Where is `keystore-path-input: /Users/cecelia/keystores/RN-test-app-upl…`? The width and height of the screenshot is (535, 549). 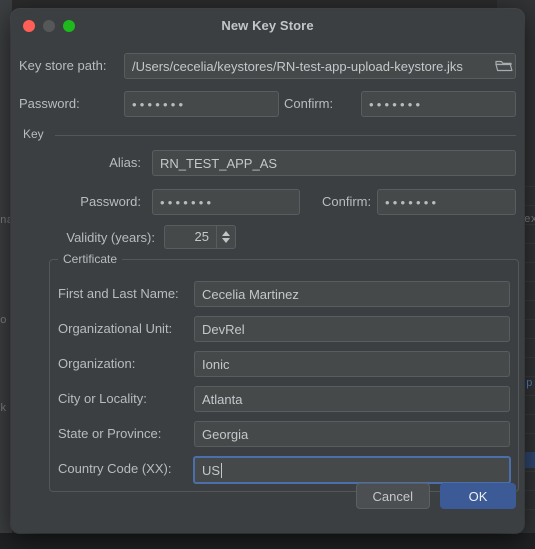 keystore-path-input: /Users/cecelia/keystores/RN-test-app-upl… is located at coordinates (320, 66).